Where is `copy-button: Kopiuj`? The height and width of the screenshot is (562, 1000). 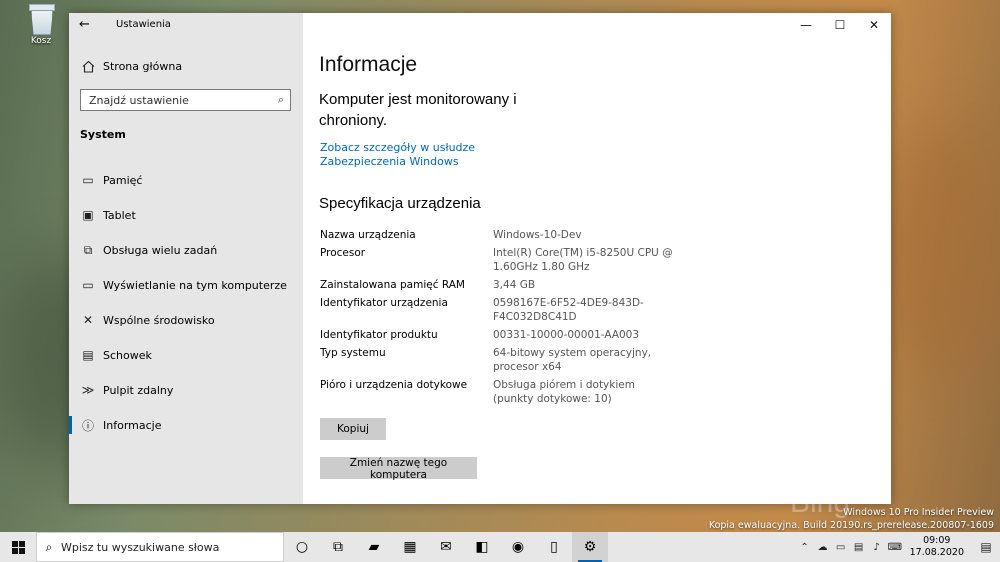 copy-button: Kopiuj is located at coordinates (353, 429).